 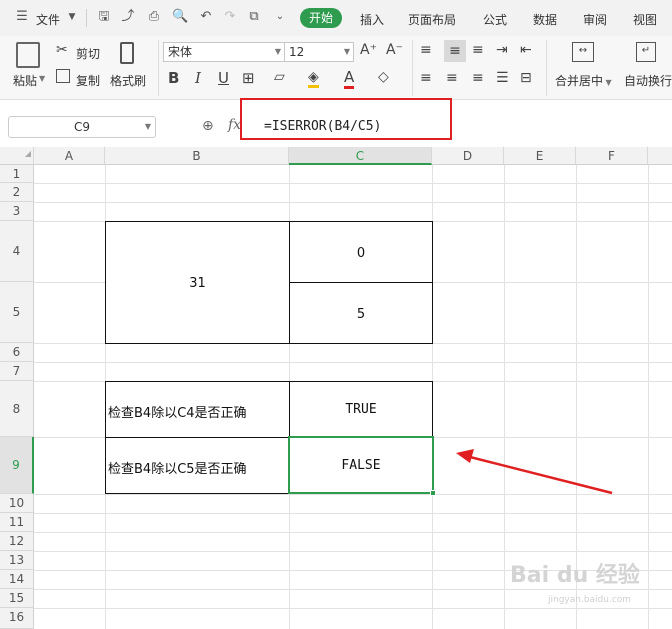 What do you see at coordinates (104, 17) in the screenshot?
I see `save-icon: 🖫` at bounding box center [104, 17].